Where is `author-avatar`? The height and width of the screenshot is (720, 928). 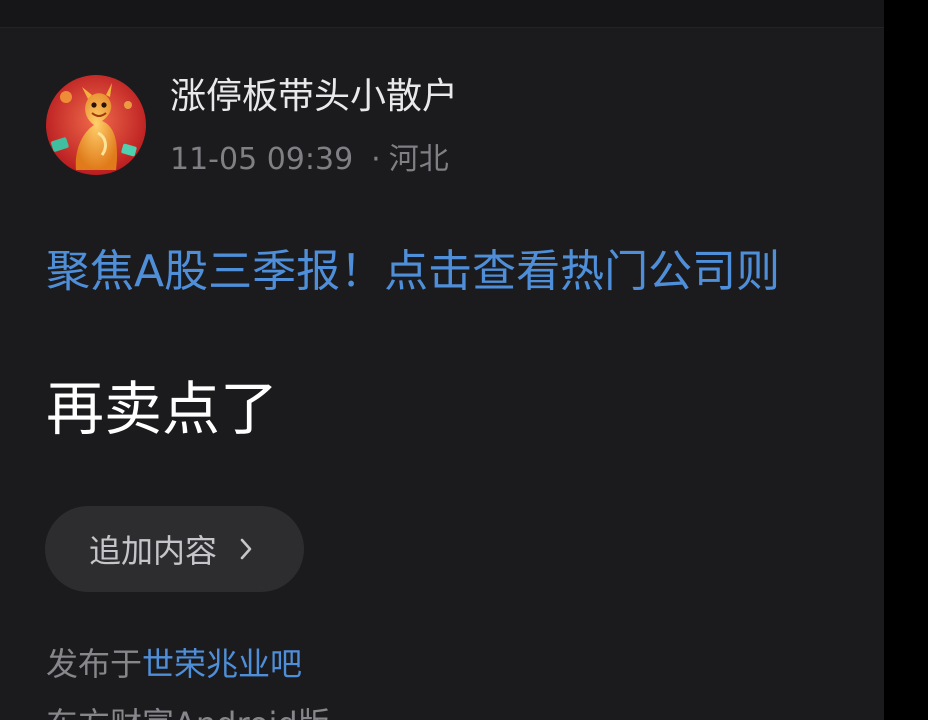
author-avatar is located at coordinates (96, 125).